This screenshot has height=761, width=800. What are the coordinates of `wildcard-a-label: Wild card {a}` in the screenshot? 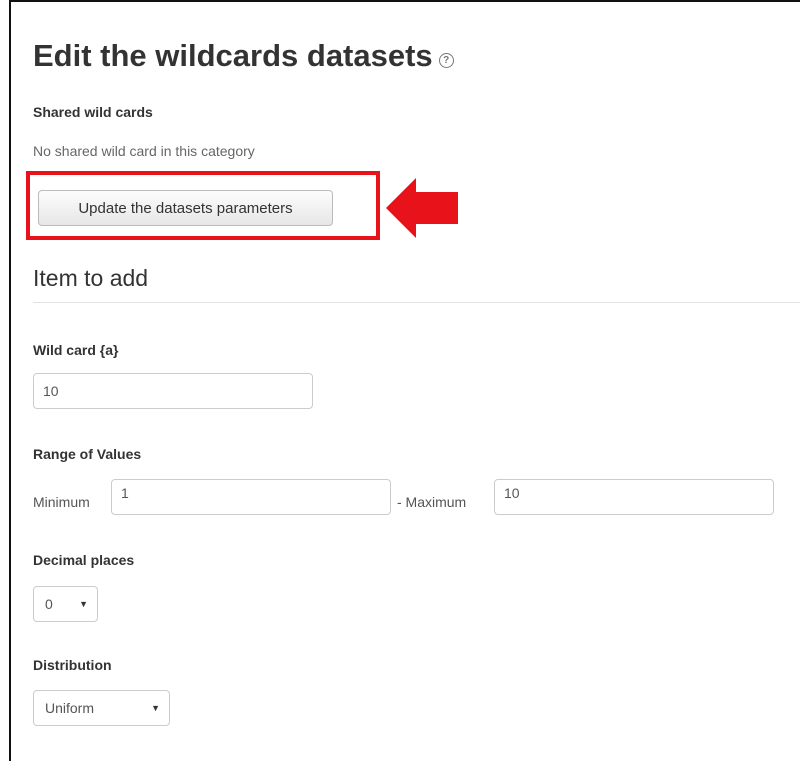 It's located at (76, 350).